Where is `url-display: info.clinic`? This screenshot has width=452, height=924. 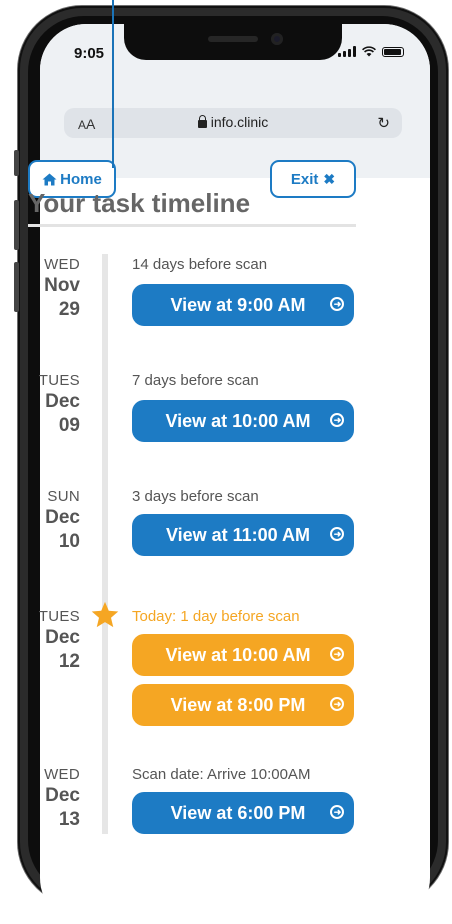 url-display: info.clinic is located at coordinates (233, 122).